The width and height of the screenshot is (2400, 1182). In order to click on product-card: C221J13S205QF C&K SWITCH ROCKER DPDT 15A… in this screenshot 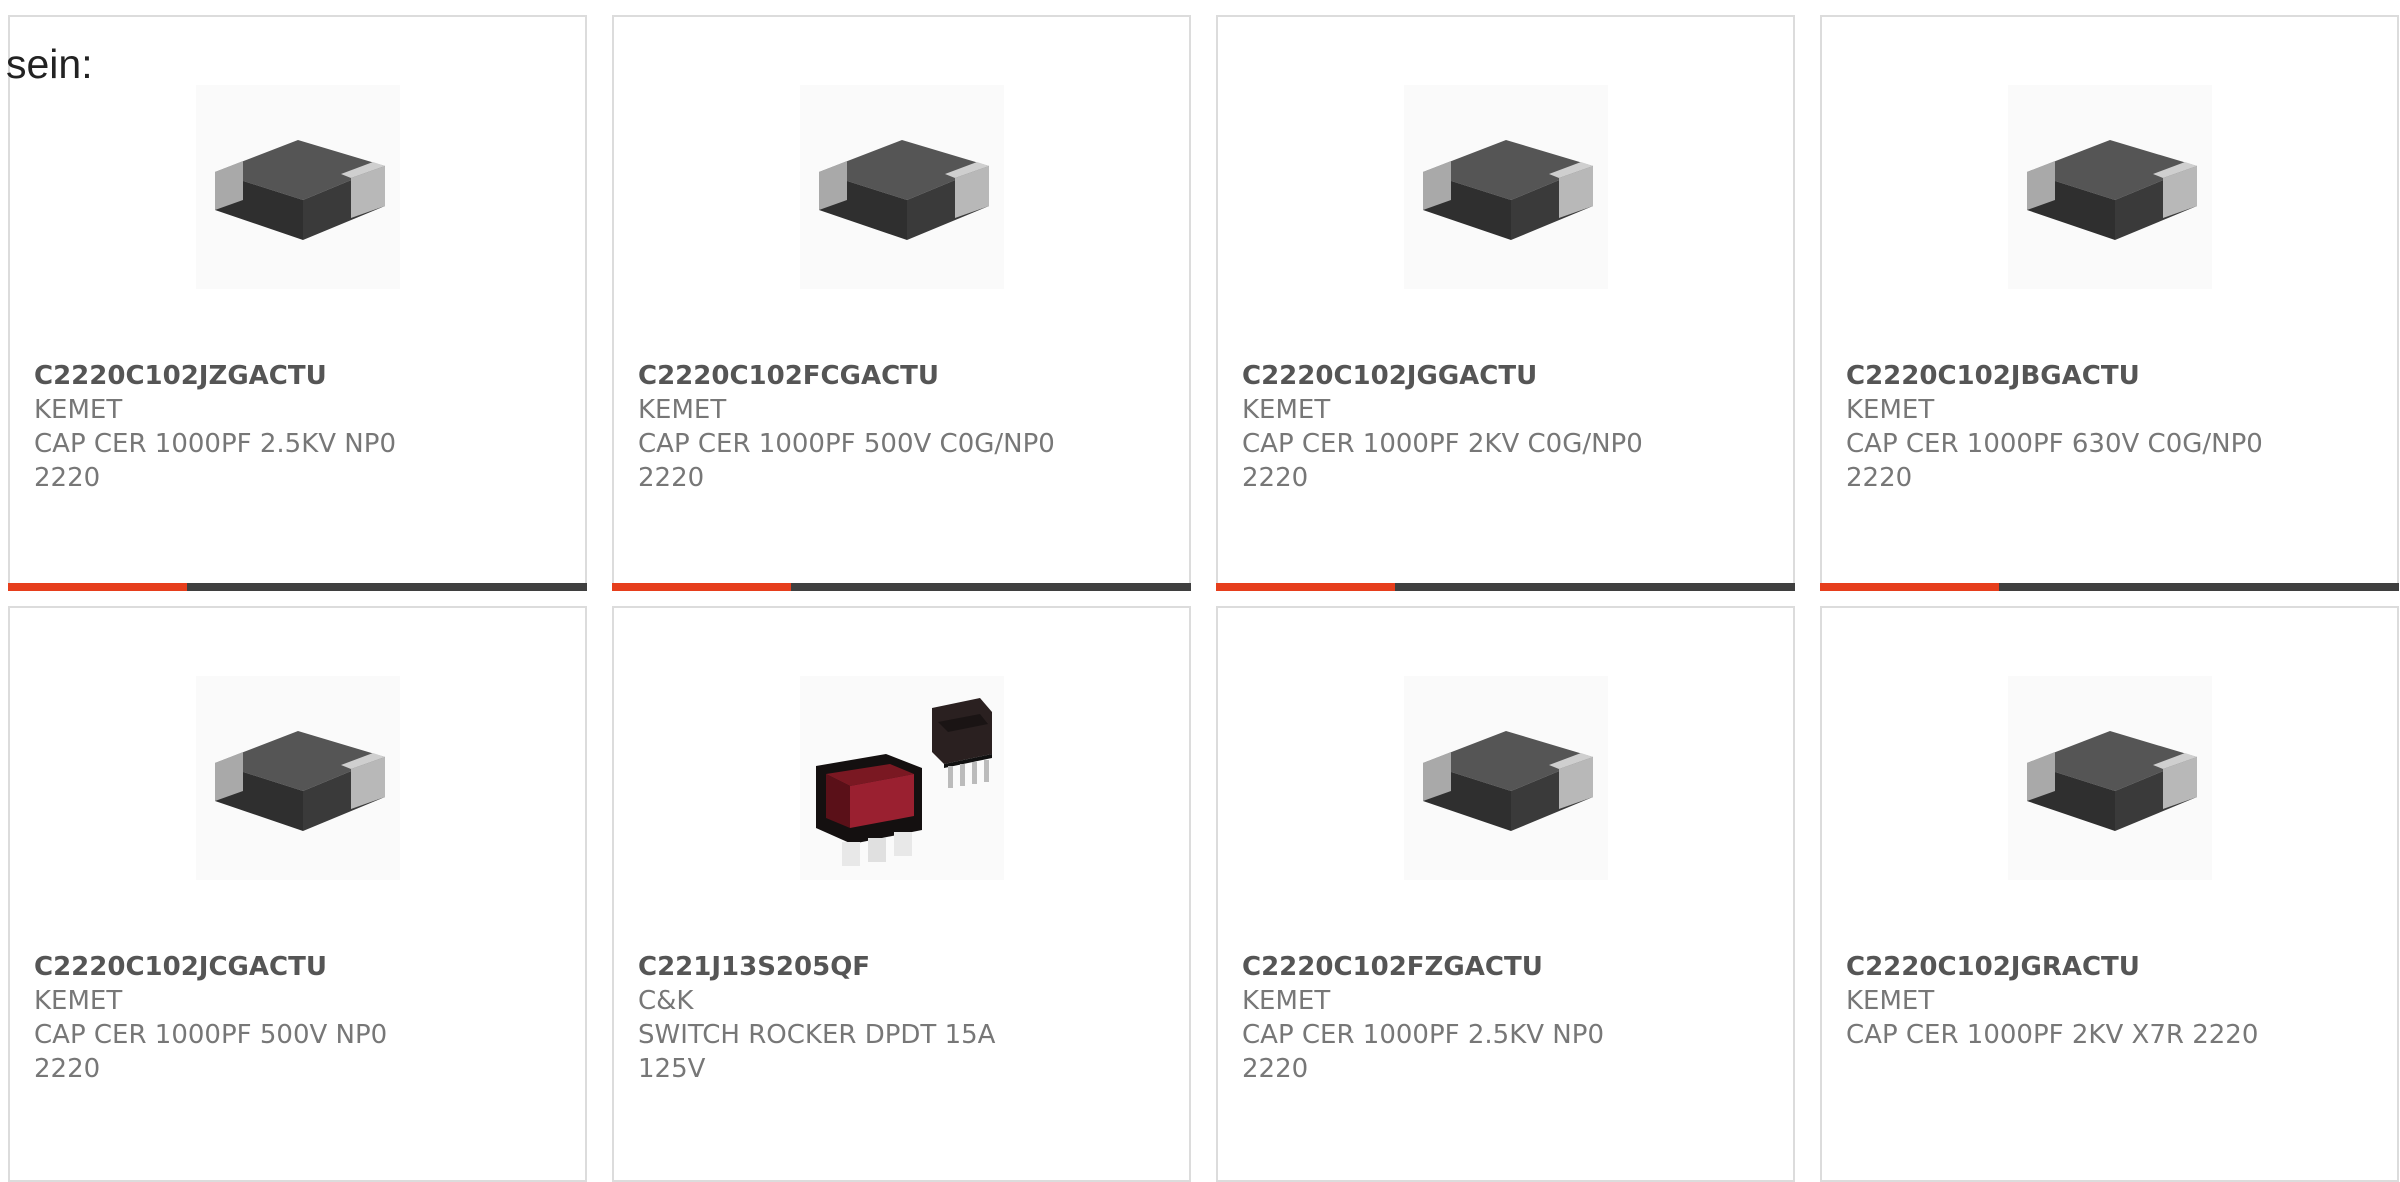, I will do `click(901, 894)`.